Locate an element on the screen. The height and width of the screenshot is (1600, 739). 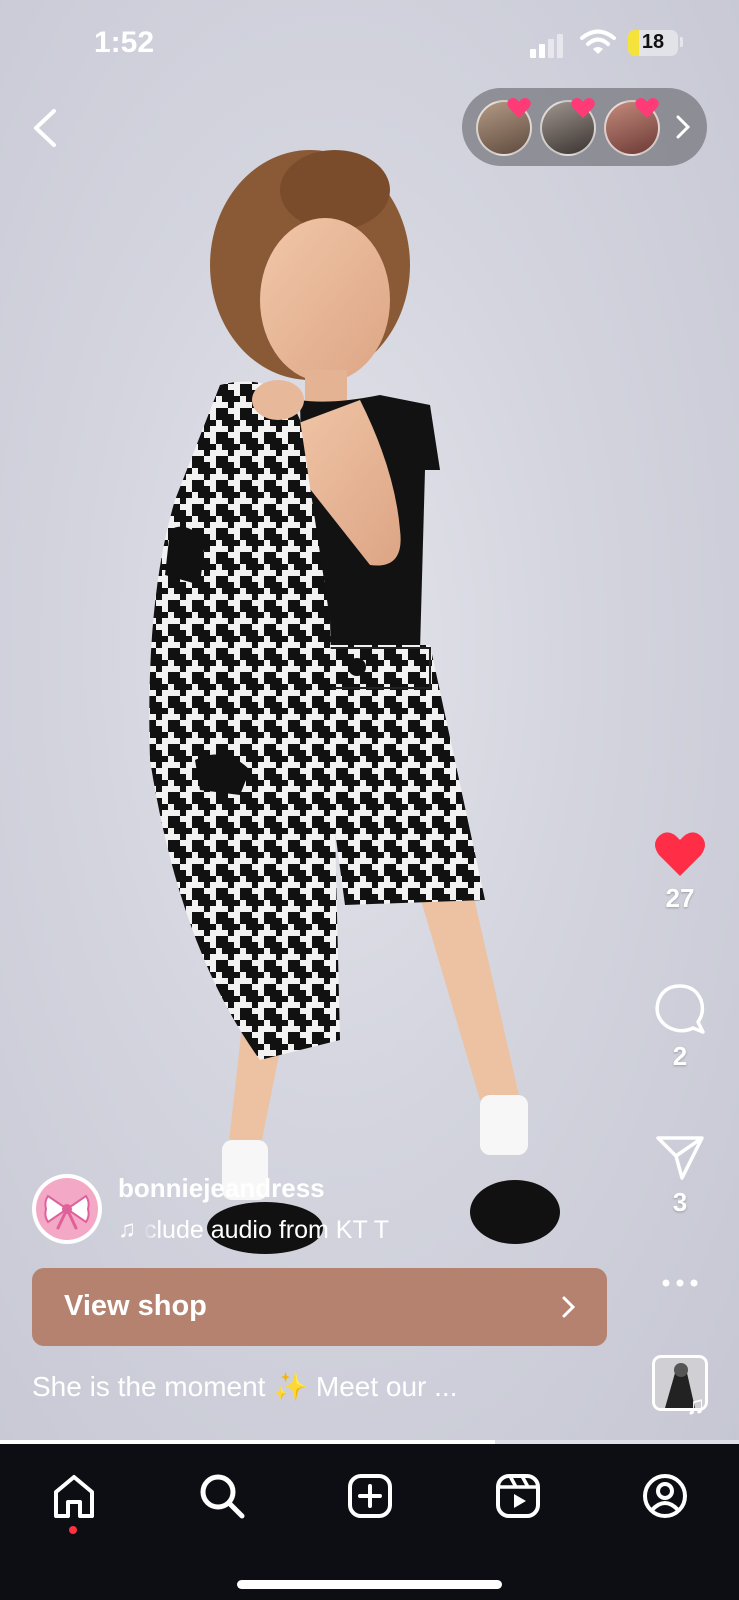
battery-icon: 18 is located at coordinates (653, 43).